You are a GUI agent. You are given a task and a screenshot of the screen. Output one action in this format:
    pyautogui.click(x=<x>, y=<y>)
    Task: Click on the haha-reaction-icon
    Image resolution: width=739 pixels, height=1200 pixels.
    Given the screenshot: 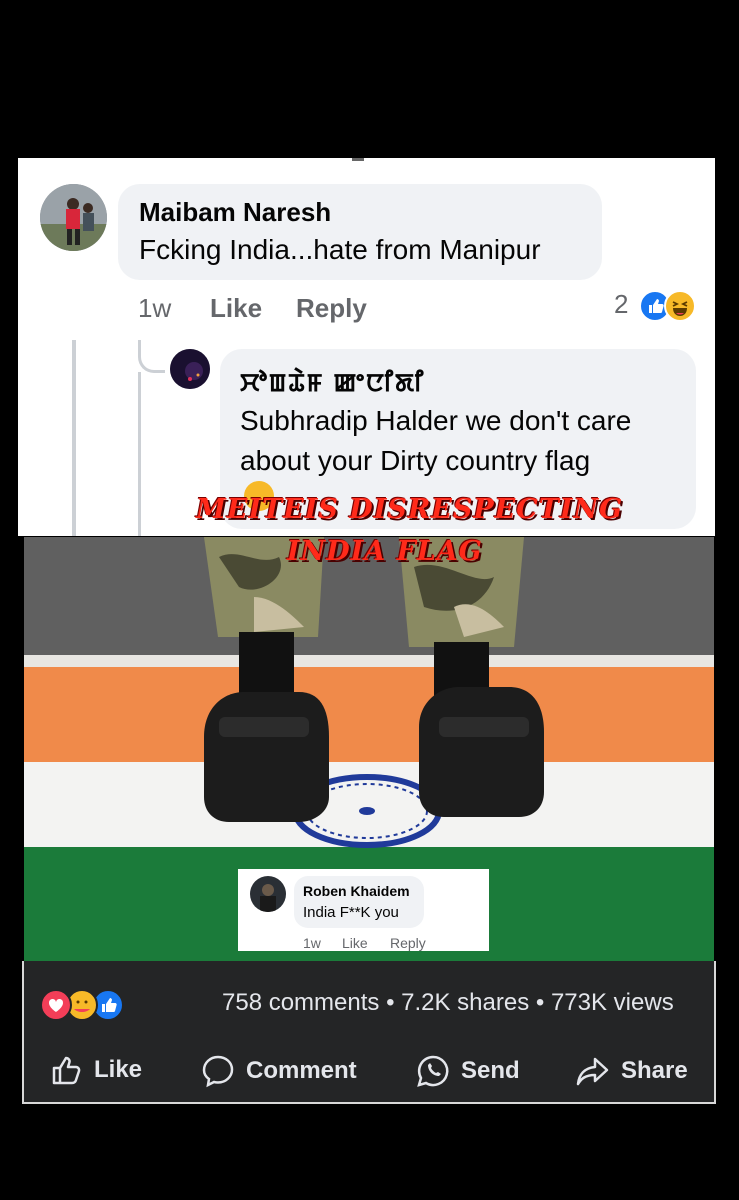 What is the action you would take?
    pyautogui.click(x=680, y=306)
    